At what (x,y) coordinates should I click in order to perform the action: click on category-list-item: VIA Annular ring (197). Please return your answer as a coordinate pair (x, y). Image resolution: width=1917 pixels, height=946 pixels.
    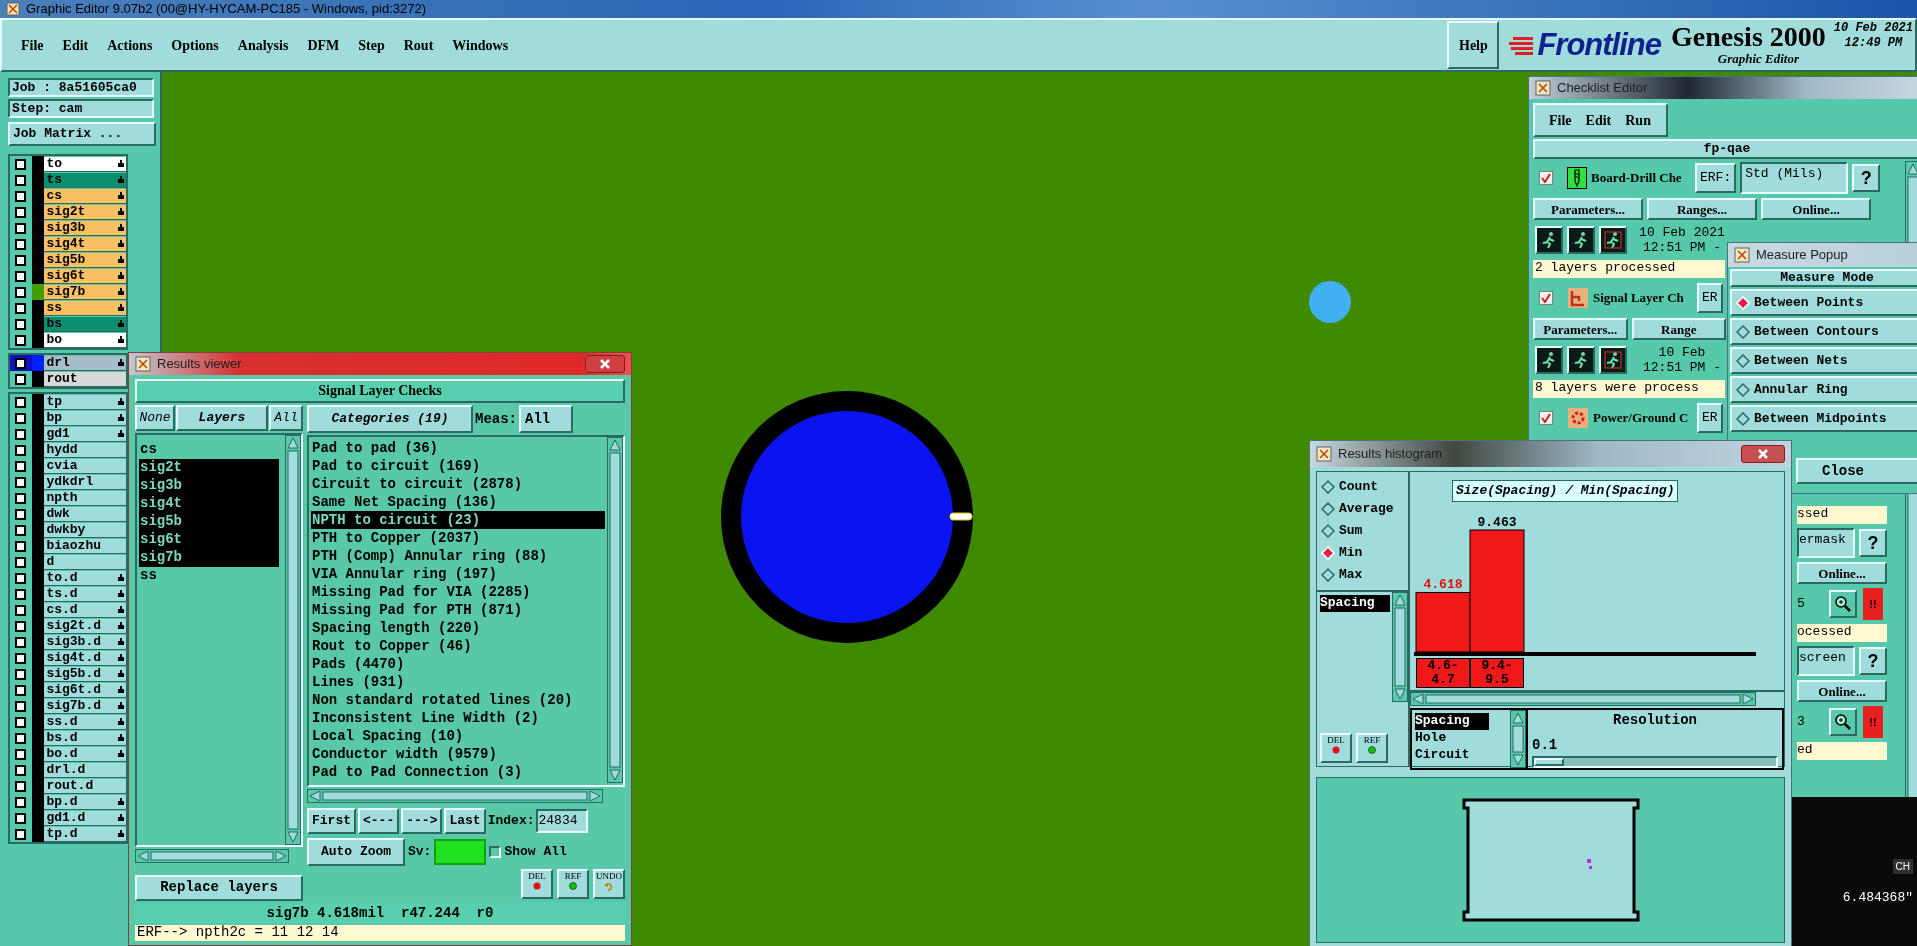
    Looking at the image, I should click on (458, 574).